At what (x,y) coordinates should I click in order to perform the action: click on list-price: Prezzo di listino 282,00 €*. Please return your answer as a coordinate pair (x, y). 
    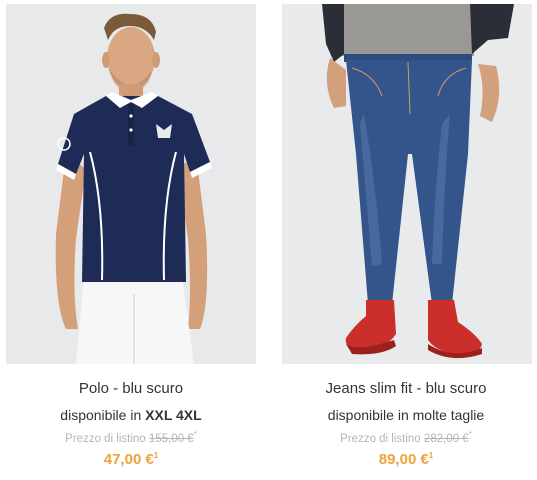
    Looking at the image, I should click on (406, 438).